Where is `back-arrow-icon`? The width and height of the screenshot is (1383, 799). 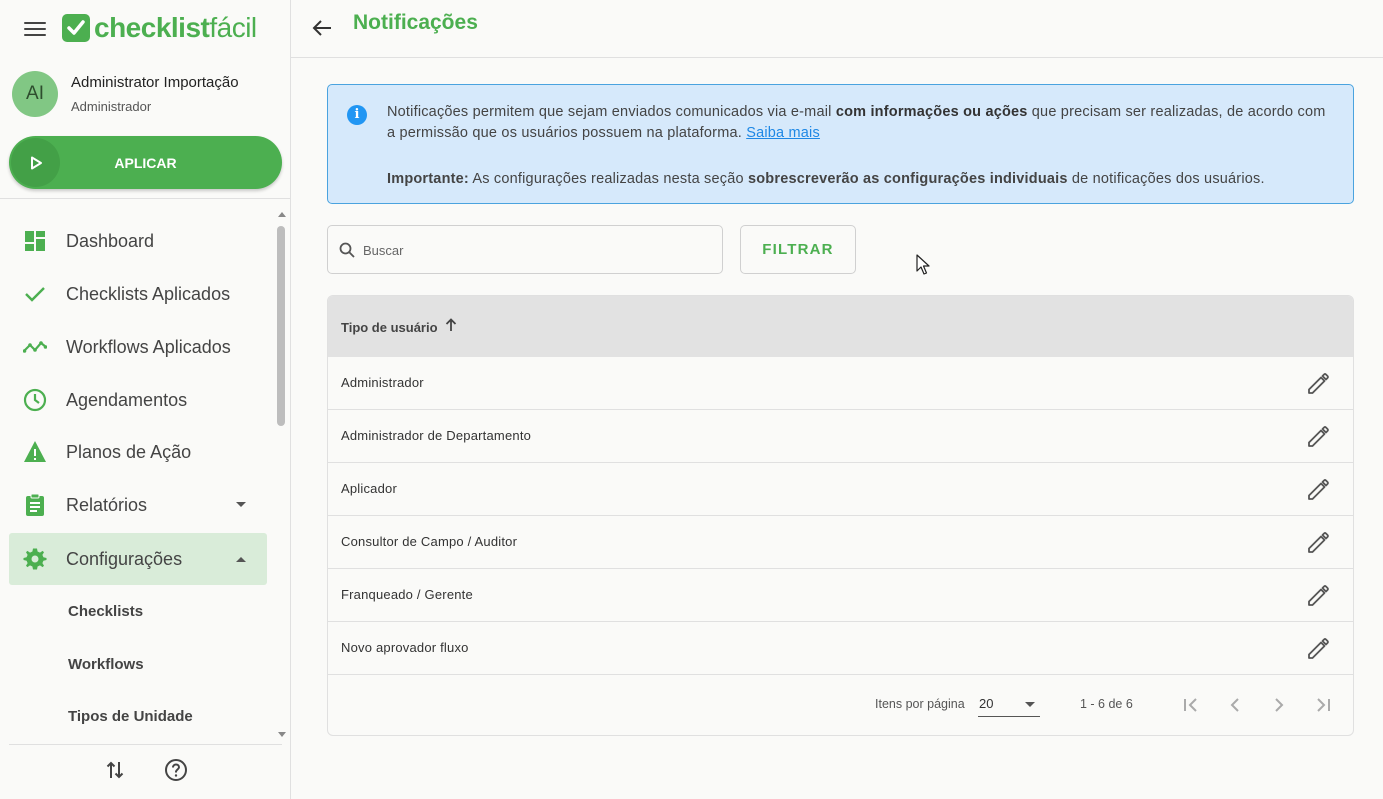
back-arrow-icon is located at coordinates (322, 28).